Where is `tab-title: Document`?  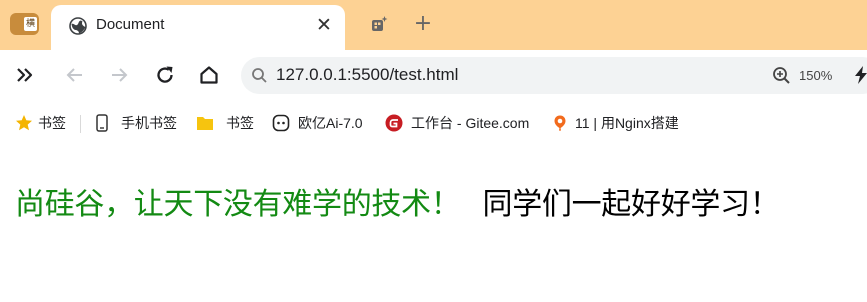
tab-title: Document is located at coordinates (130, 24).